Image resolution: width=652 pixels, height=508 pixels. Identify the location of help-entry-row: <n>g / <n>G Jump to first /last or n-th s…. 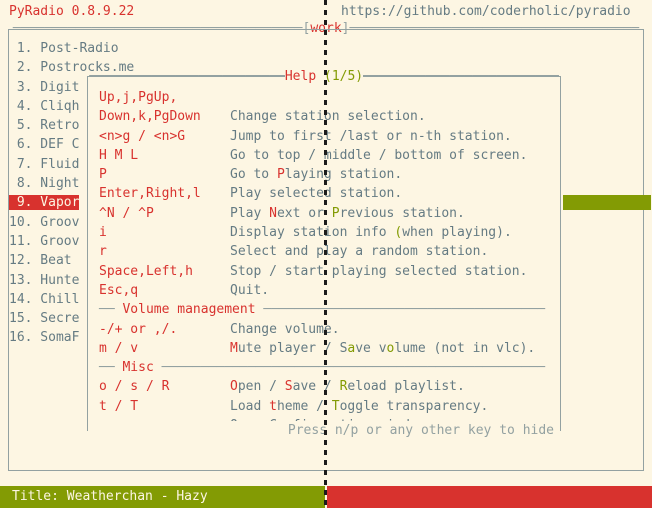
(324, 136).